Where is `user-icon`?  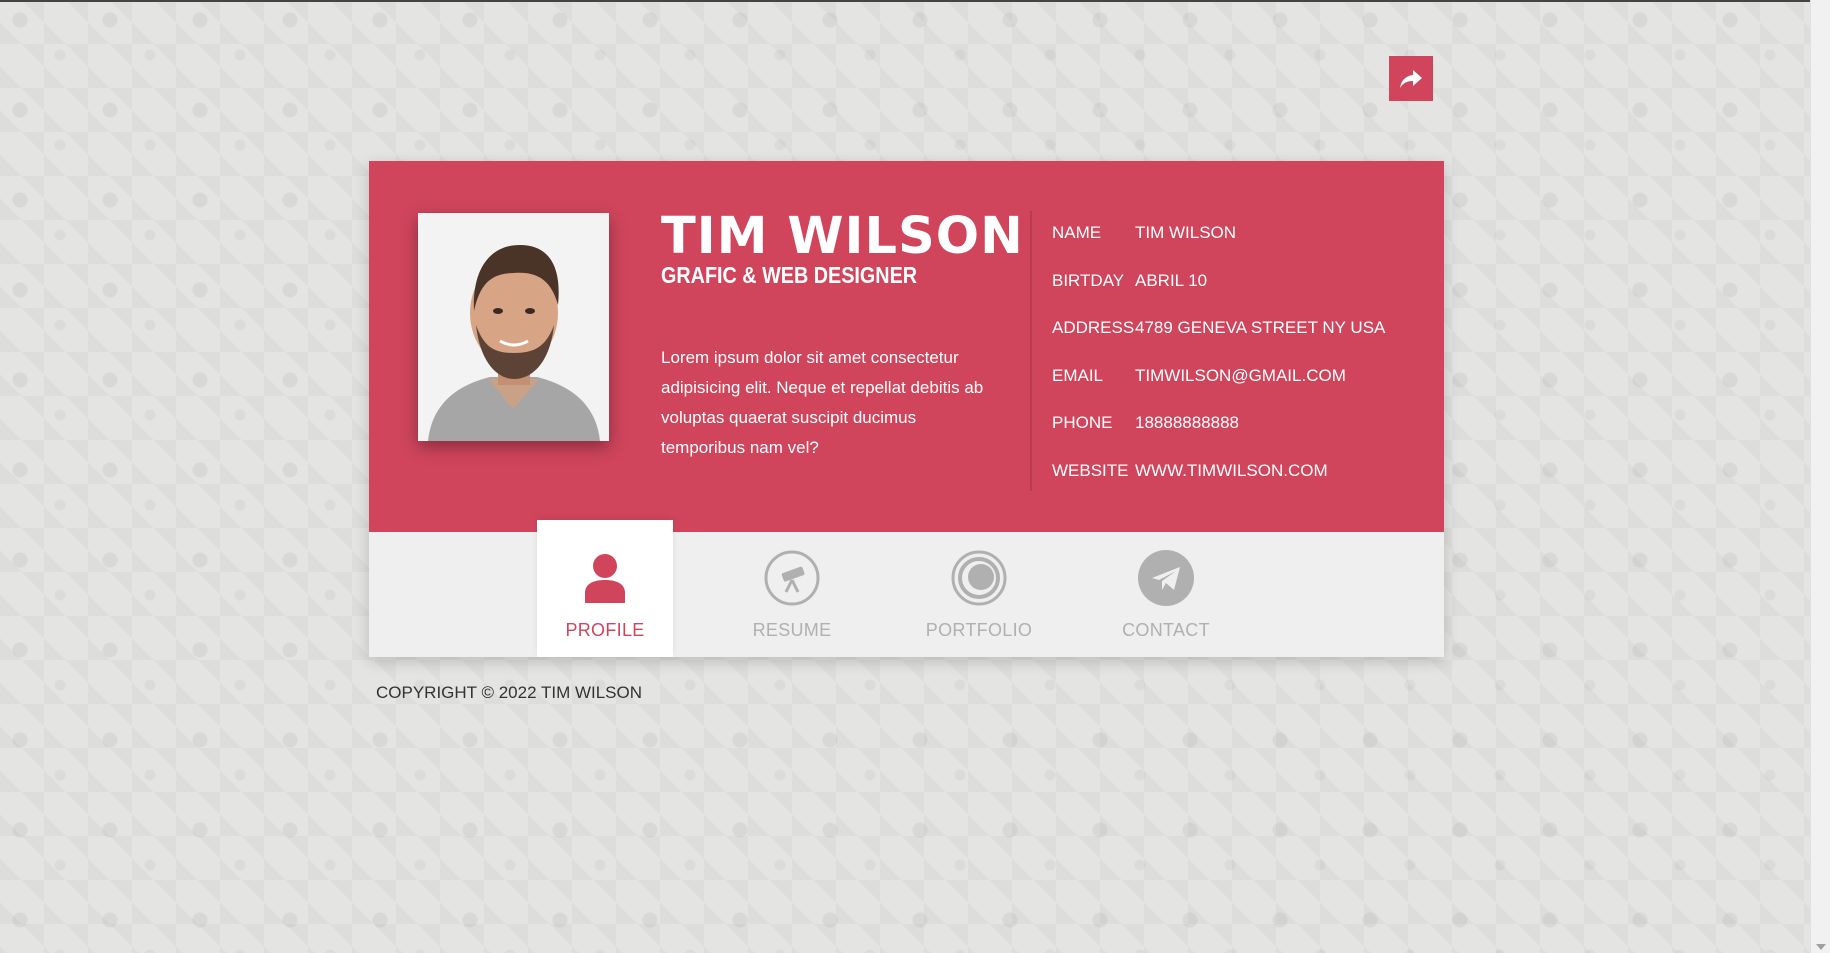
user-icon is located at coordinates (605, 578).